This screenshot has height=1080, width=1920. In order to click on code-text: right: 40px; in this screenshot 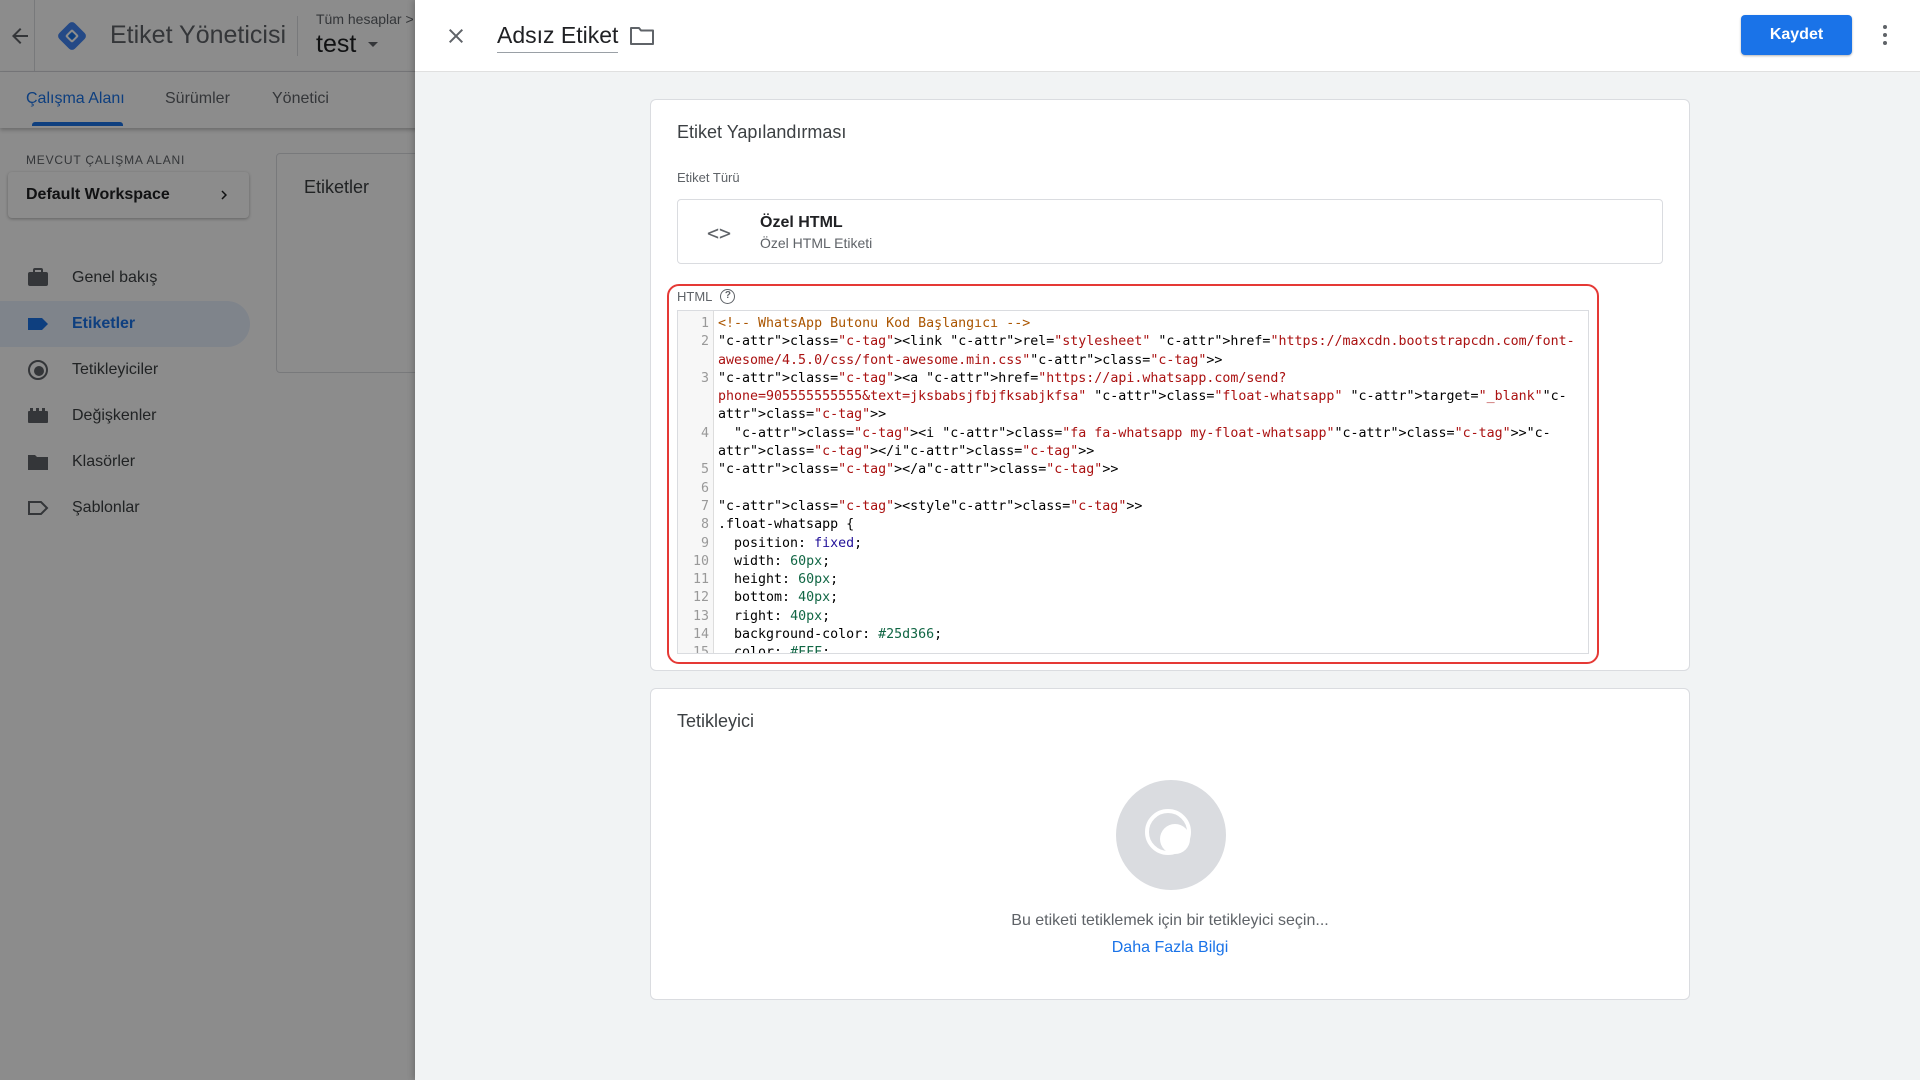, I will do `click(774, 616)`.